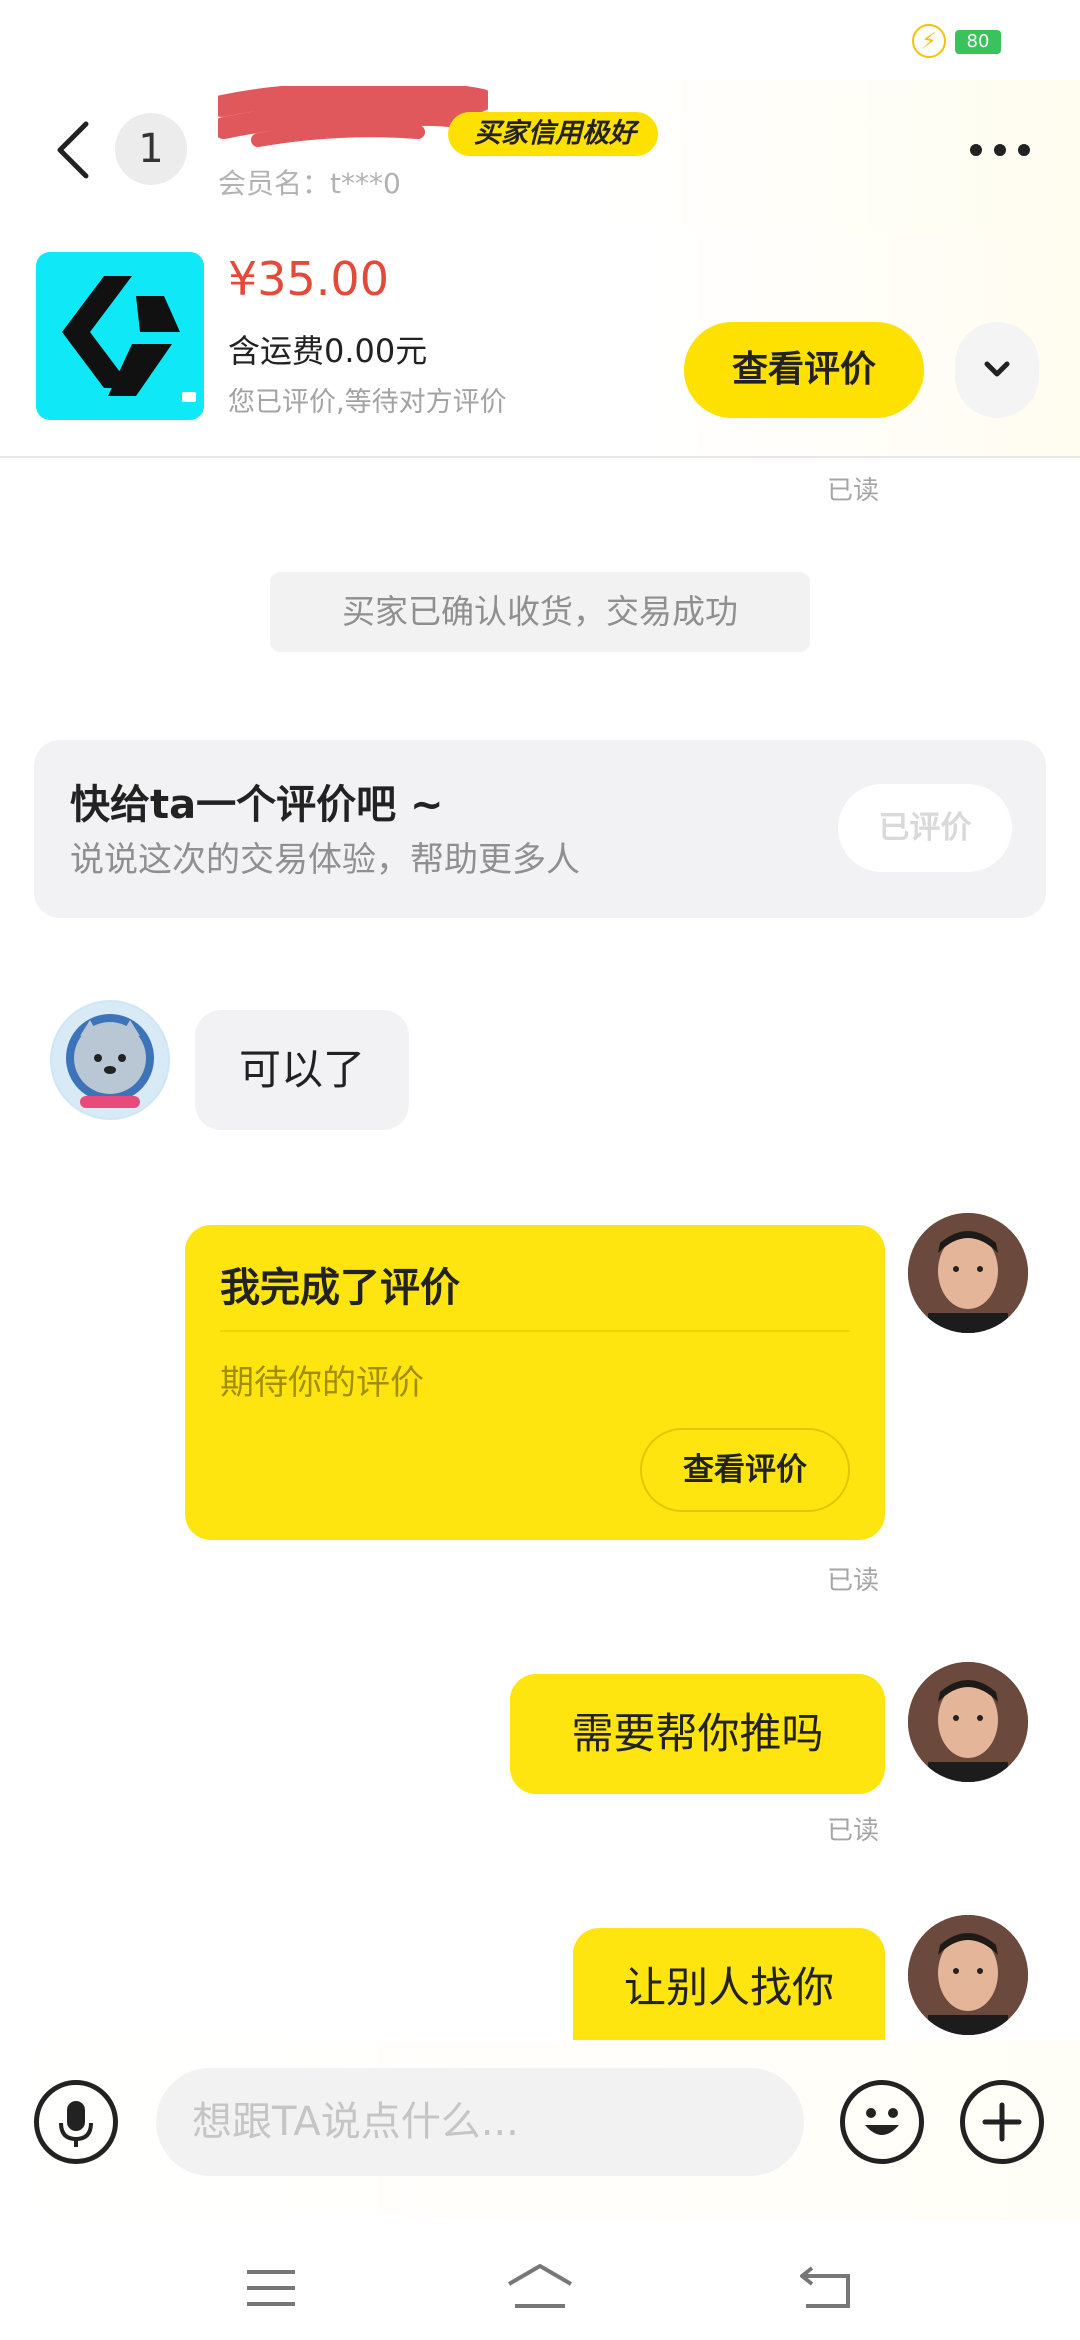 This screenshot has height=2340, width=1080. Describe the element at coordinates (697, 1734) in the screenshot. I see `message-bubble: 需要帮你推吗` at that location.